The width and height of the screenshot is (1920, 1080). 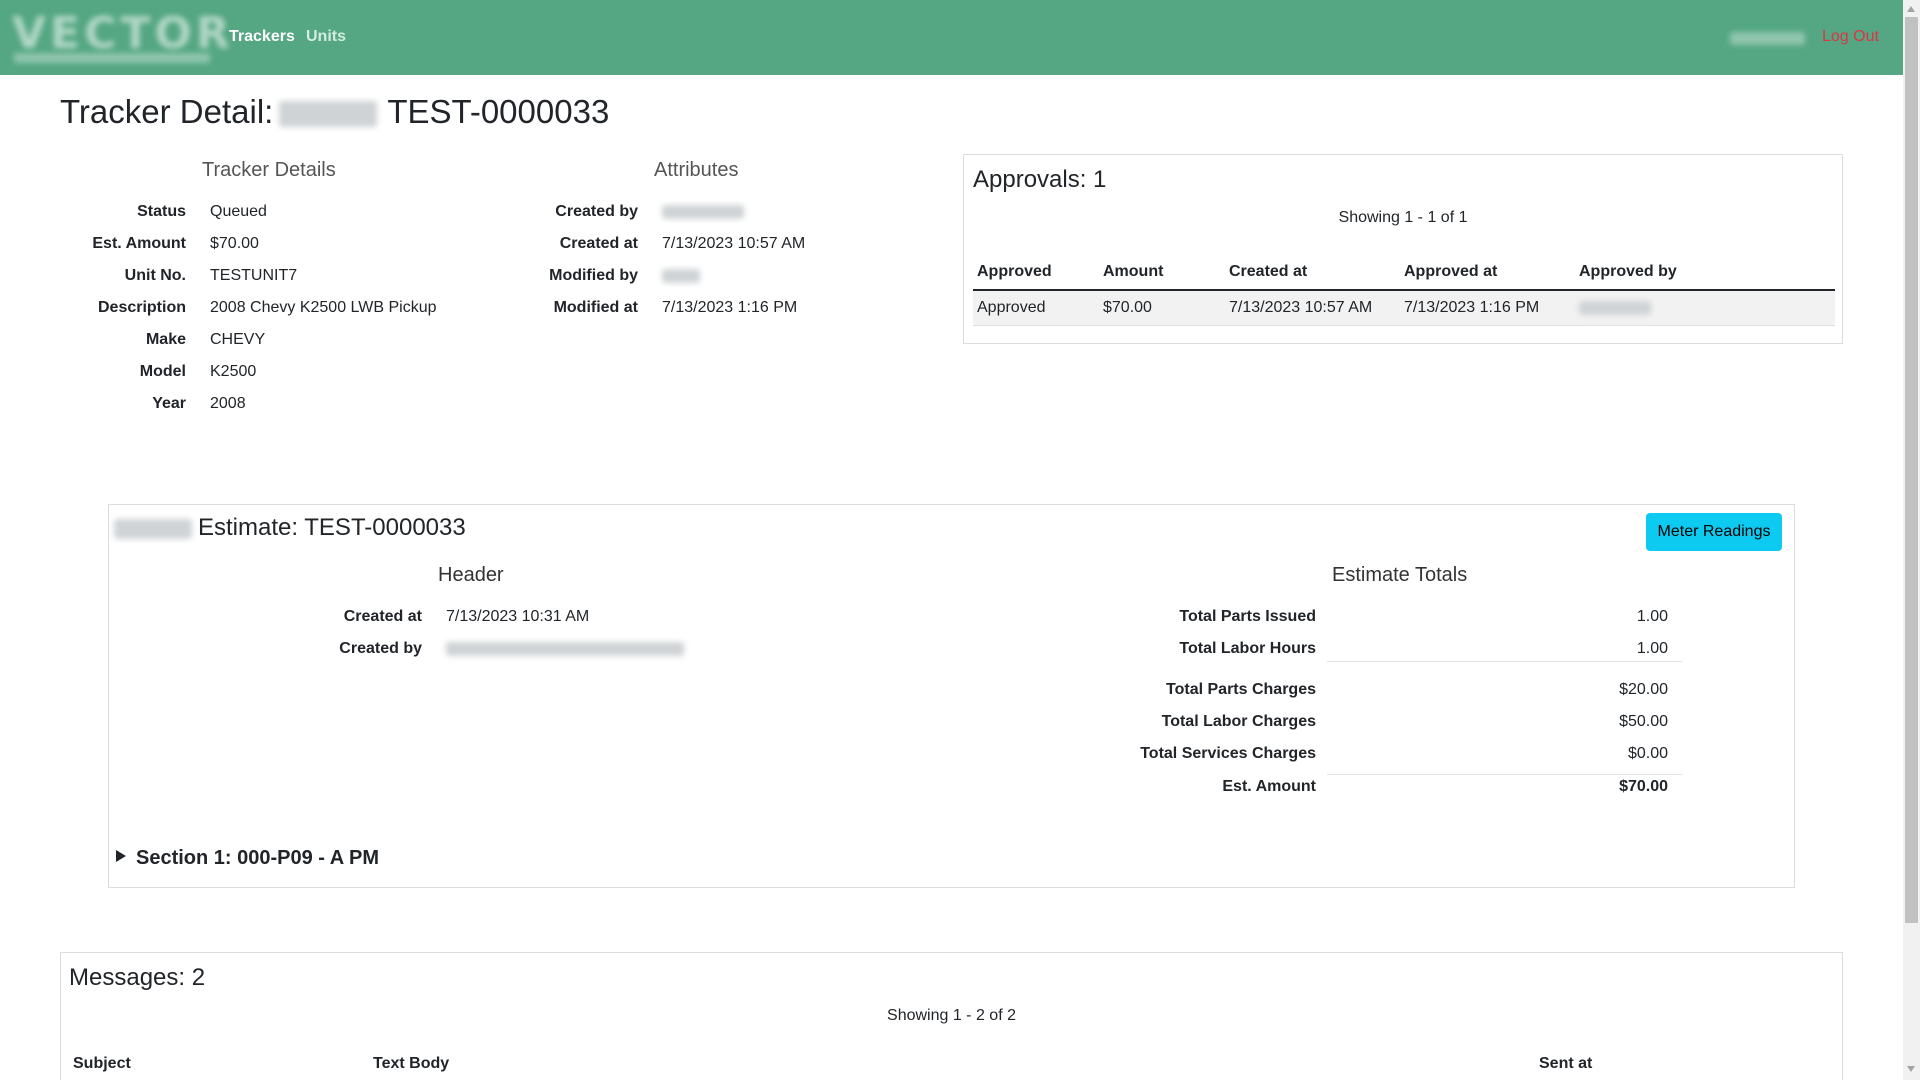 What do you see at coordinates (595, 307) in the screenshot?
I see `attribute-label: Modified at` at bounding box center [595, 307].